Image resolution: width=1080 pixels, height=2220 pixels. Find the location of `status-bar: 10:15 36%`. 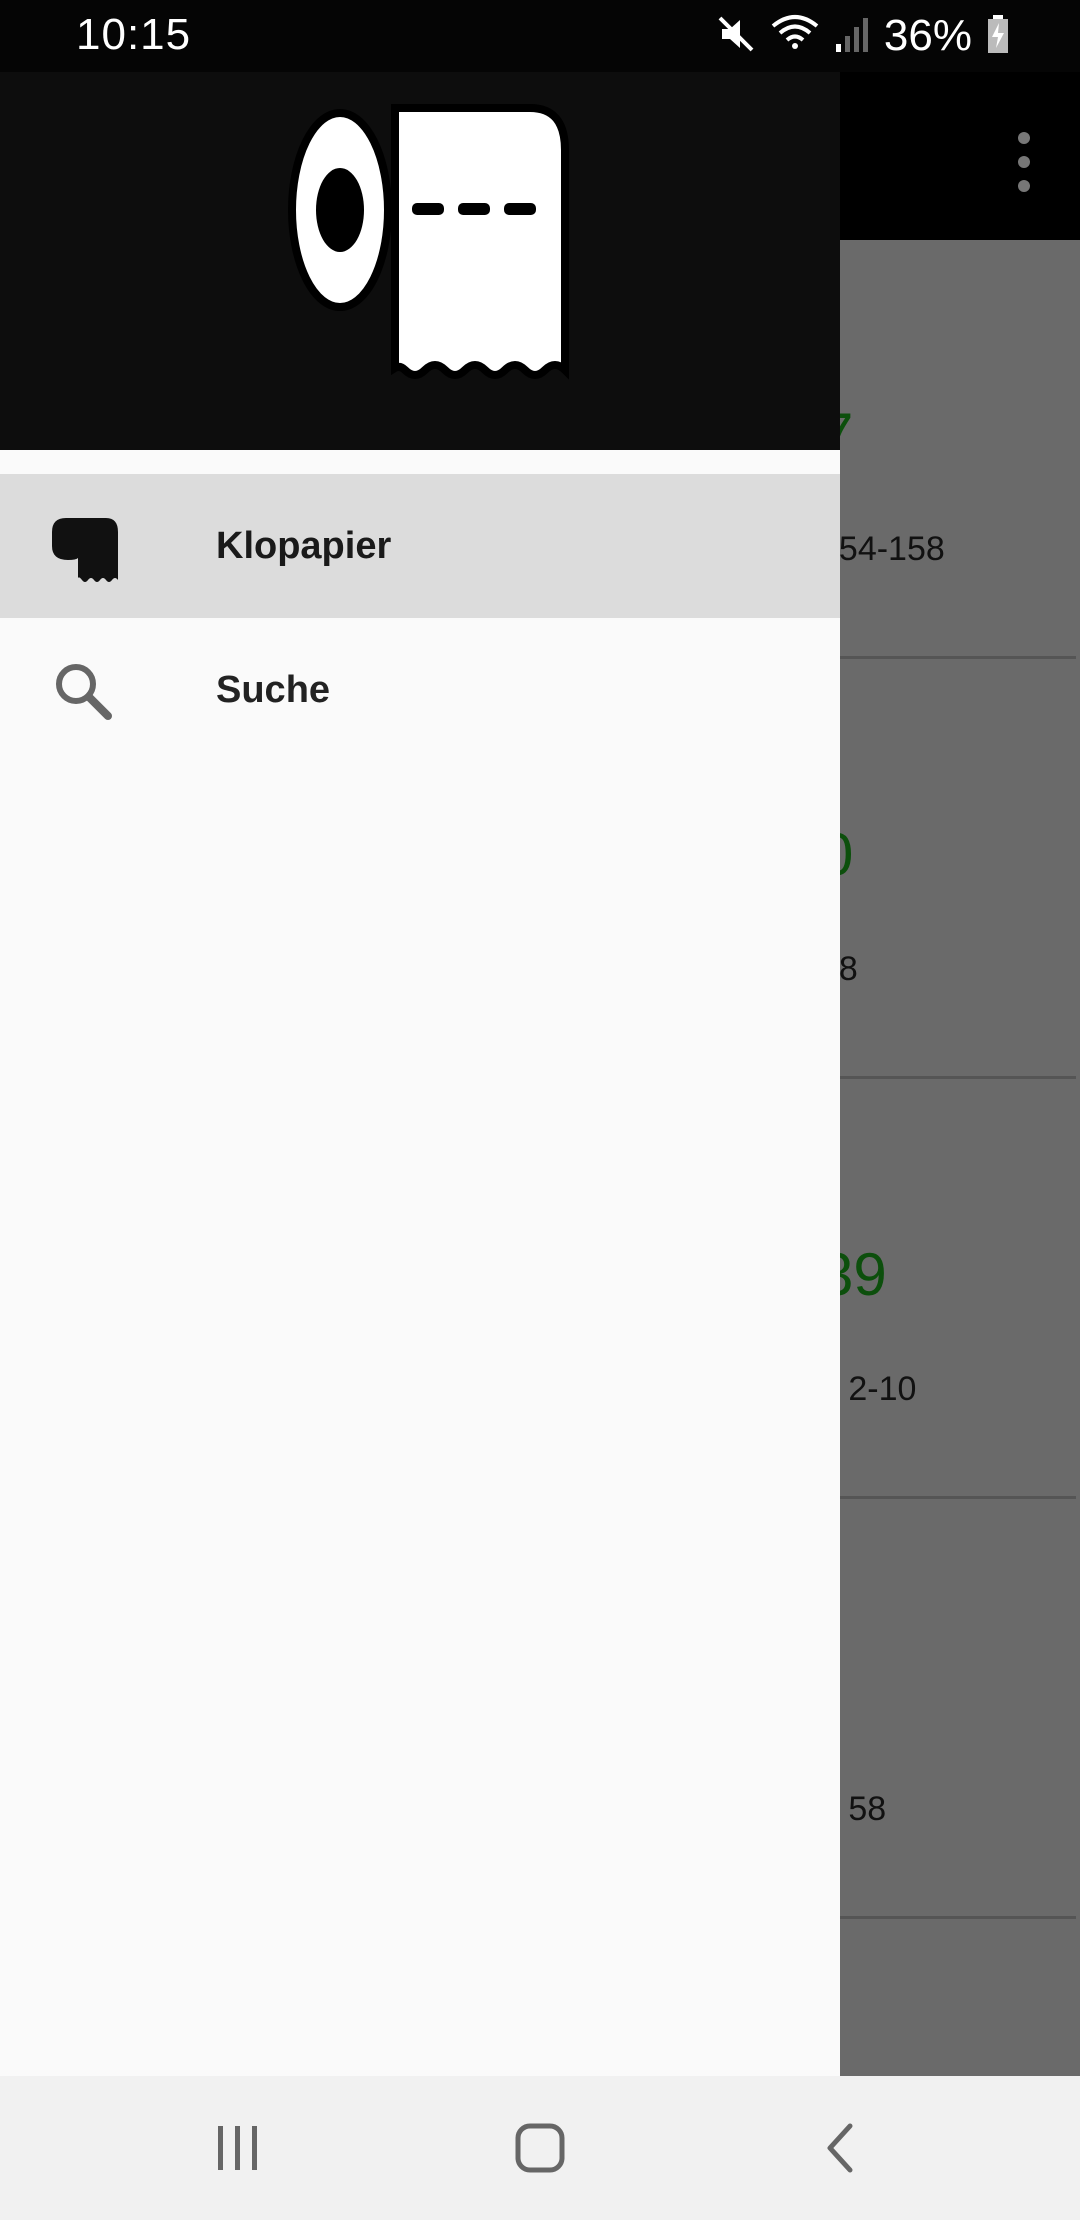

status-bar: 10:15 36% is located at coordinates (540, 36).